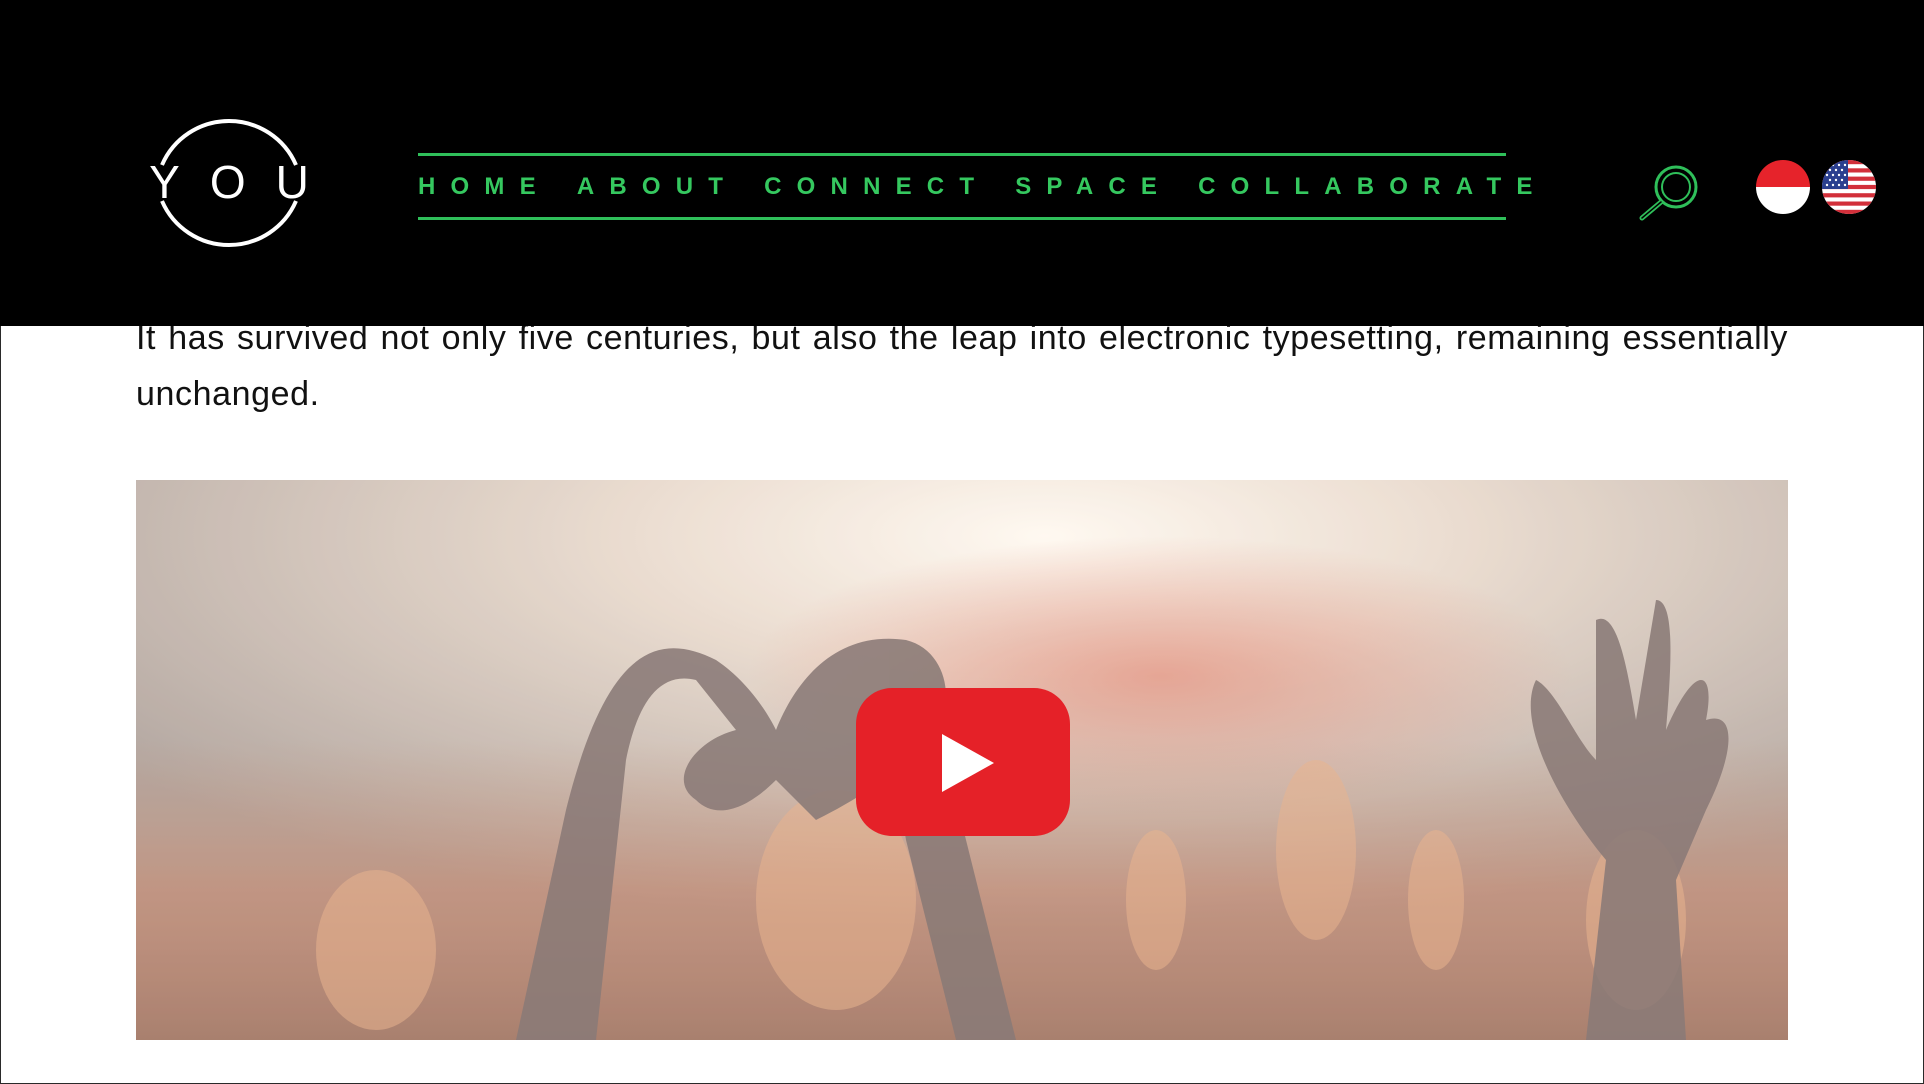 This screenshot has width=1924, height=1084. Describe the element at coordinates (1372, 187) in the screenshot. I see `nav-collaborate: COLLABORATE` at that location.